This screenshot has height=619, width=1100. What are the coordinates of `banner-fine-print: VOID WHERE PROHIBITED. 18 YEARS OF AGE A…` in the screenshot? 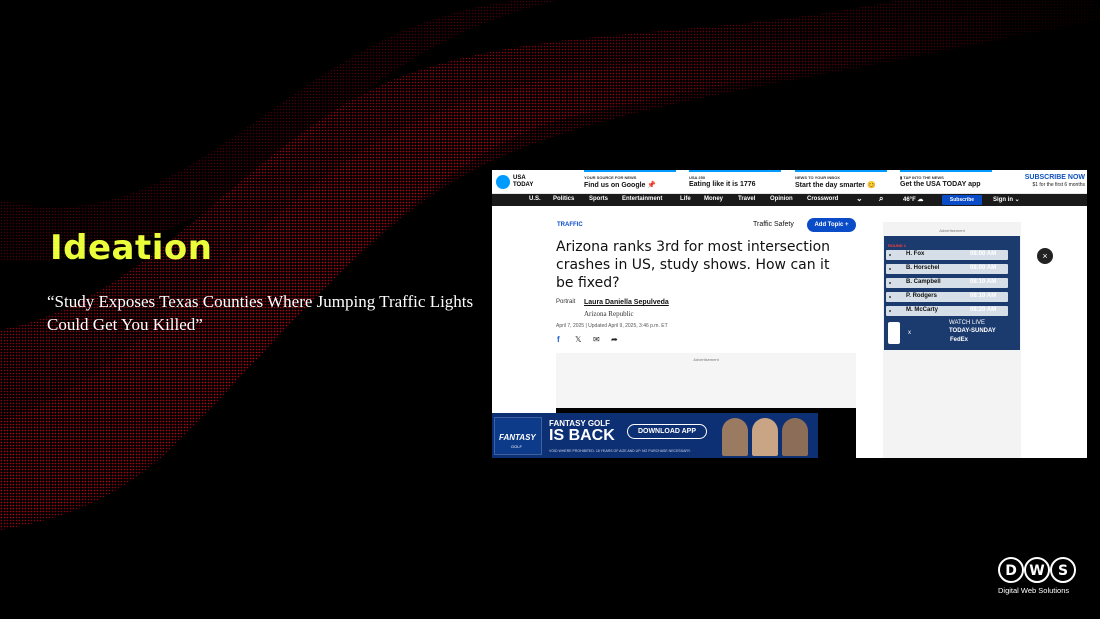 It's located at (620, 451).